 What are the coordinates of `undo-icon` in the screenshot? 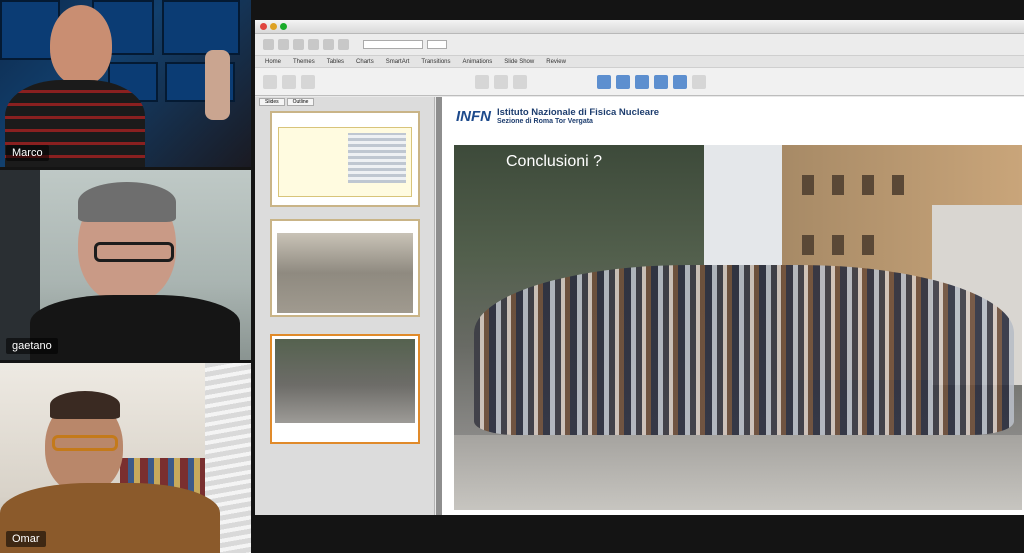 It's located at (328, 44).